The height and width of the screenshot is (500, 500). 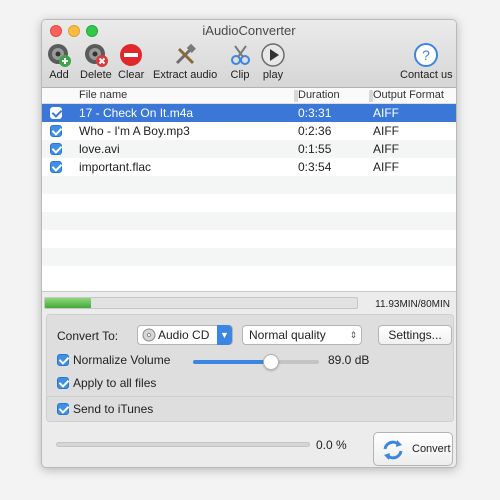 What do you see at coordinates (349, 360) in the screenshot?
I see `volume-value: 89.0 dB` at bounding box center [349, 360].